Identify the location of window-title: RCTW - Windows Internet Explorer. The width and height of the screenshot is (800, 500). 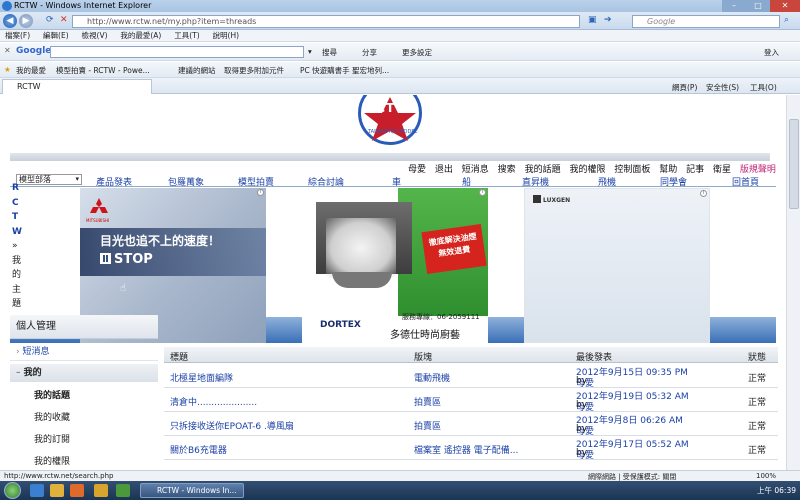
(83, 5).